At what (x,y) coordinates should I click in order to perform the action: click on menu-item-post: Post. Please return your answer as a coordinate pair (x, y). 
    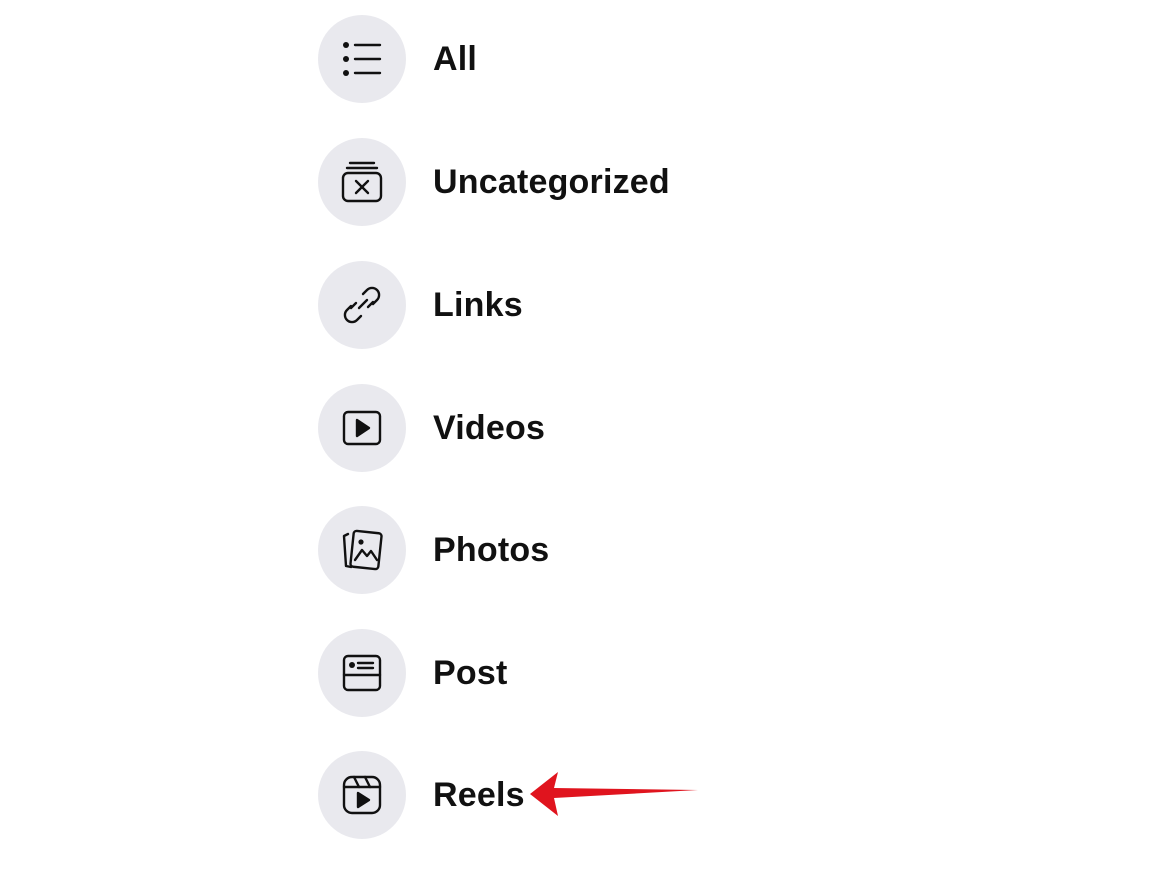
    Looking at the image, I should click on (412, 673).